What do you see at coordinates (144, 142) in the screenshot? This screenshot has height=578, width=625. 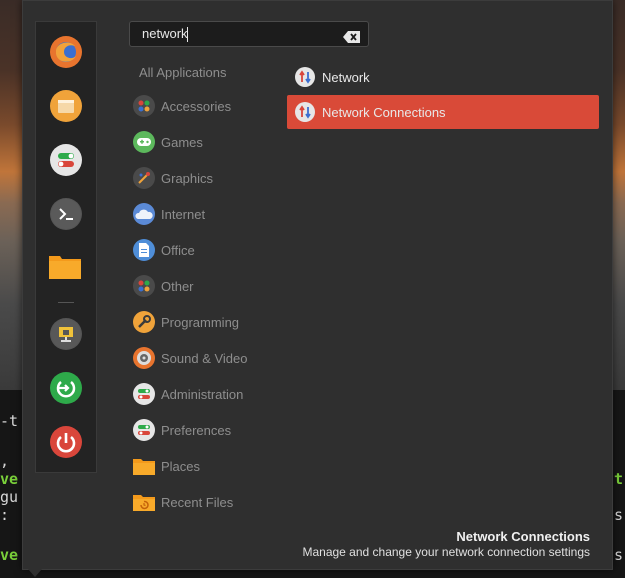 I see `games-icon` at bounding box center [144, 142].